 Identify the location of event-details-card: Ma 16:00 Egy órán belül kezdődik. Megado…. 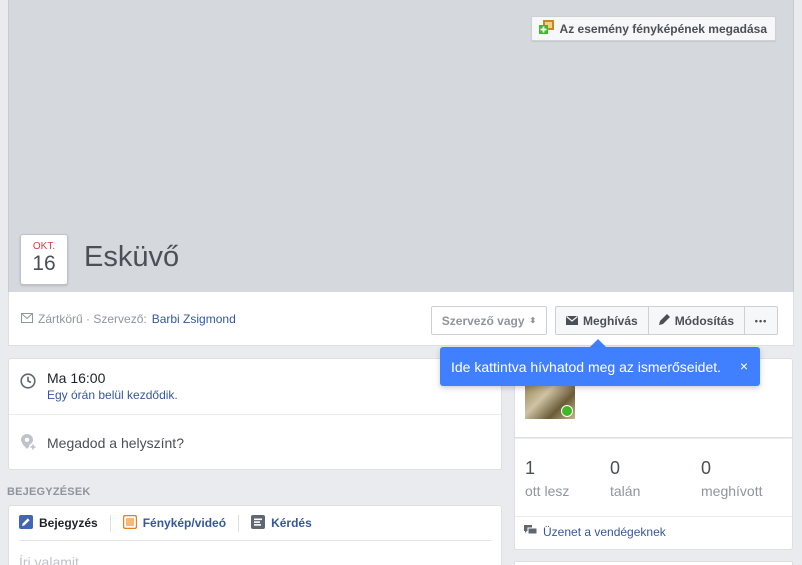
(255, 414).